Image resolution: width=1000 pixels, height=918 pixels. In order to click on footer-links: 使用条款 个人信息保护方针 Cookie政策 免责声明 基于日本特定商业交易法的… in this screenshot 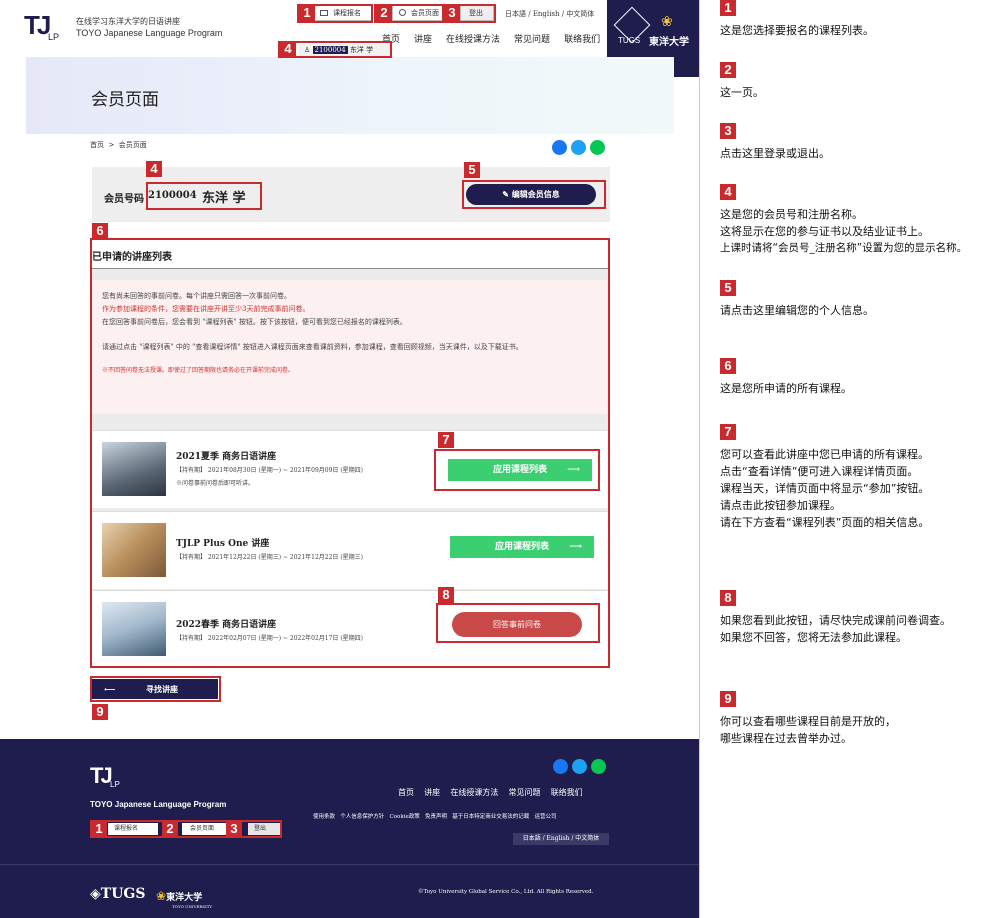, I will do `click(435, 816)`.